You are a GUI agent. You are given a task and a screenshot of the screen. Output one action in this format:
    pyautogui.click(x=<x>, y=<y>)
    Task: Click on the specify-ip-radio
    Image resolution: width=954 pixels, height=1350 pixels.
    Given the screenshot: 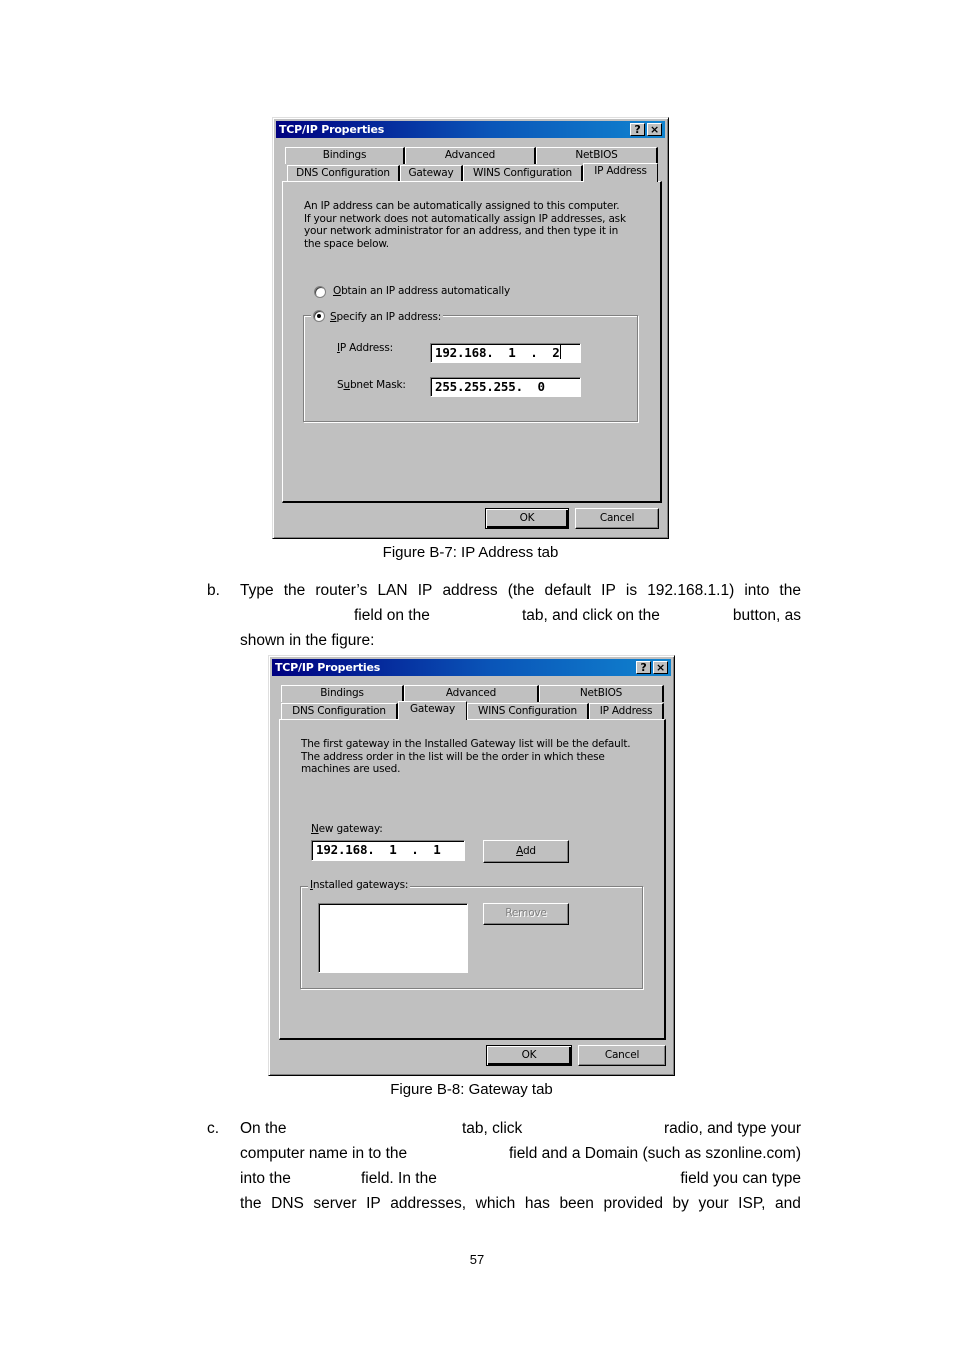 What is the action you would take?
    pyautogui.click(x=319, y=316)
    